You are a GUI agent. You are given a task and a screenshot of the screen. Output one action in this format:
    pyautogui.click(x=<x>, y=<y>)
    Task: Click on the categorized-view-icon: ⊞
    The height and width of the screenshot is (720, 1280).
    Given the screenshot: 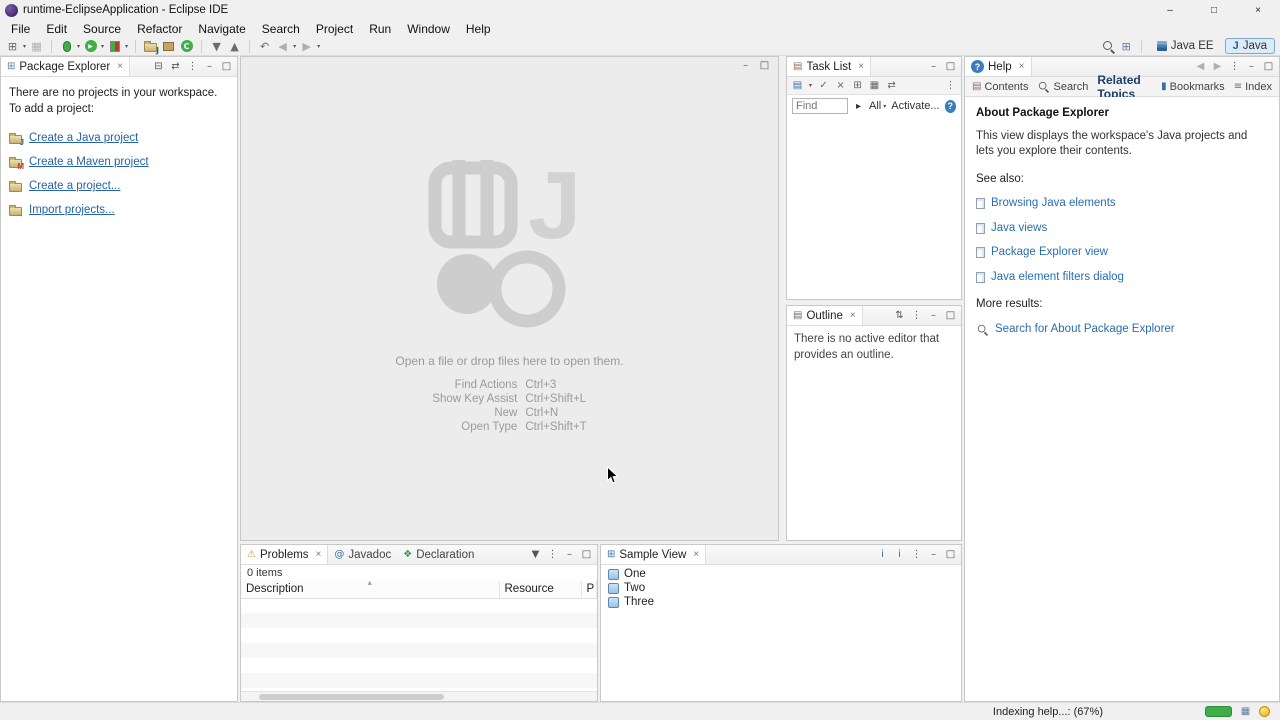 What is the action you would take?
    pyautogui.click(x=857, y=85)
    